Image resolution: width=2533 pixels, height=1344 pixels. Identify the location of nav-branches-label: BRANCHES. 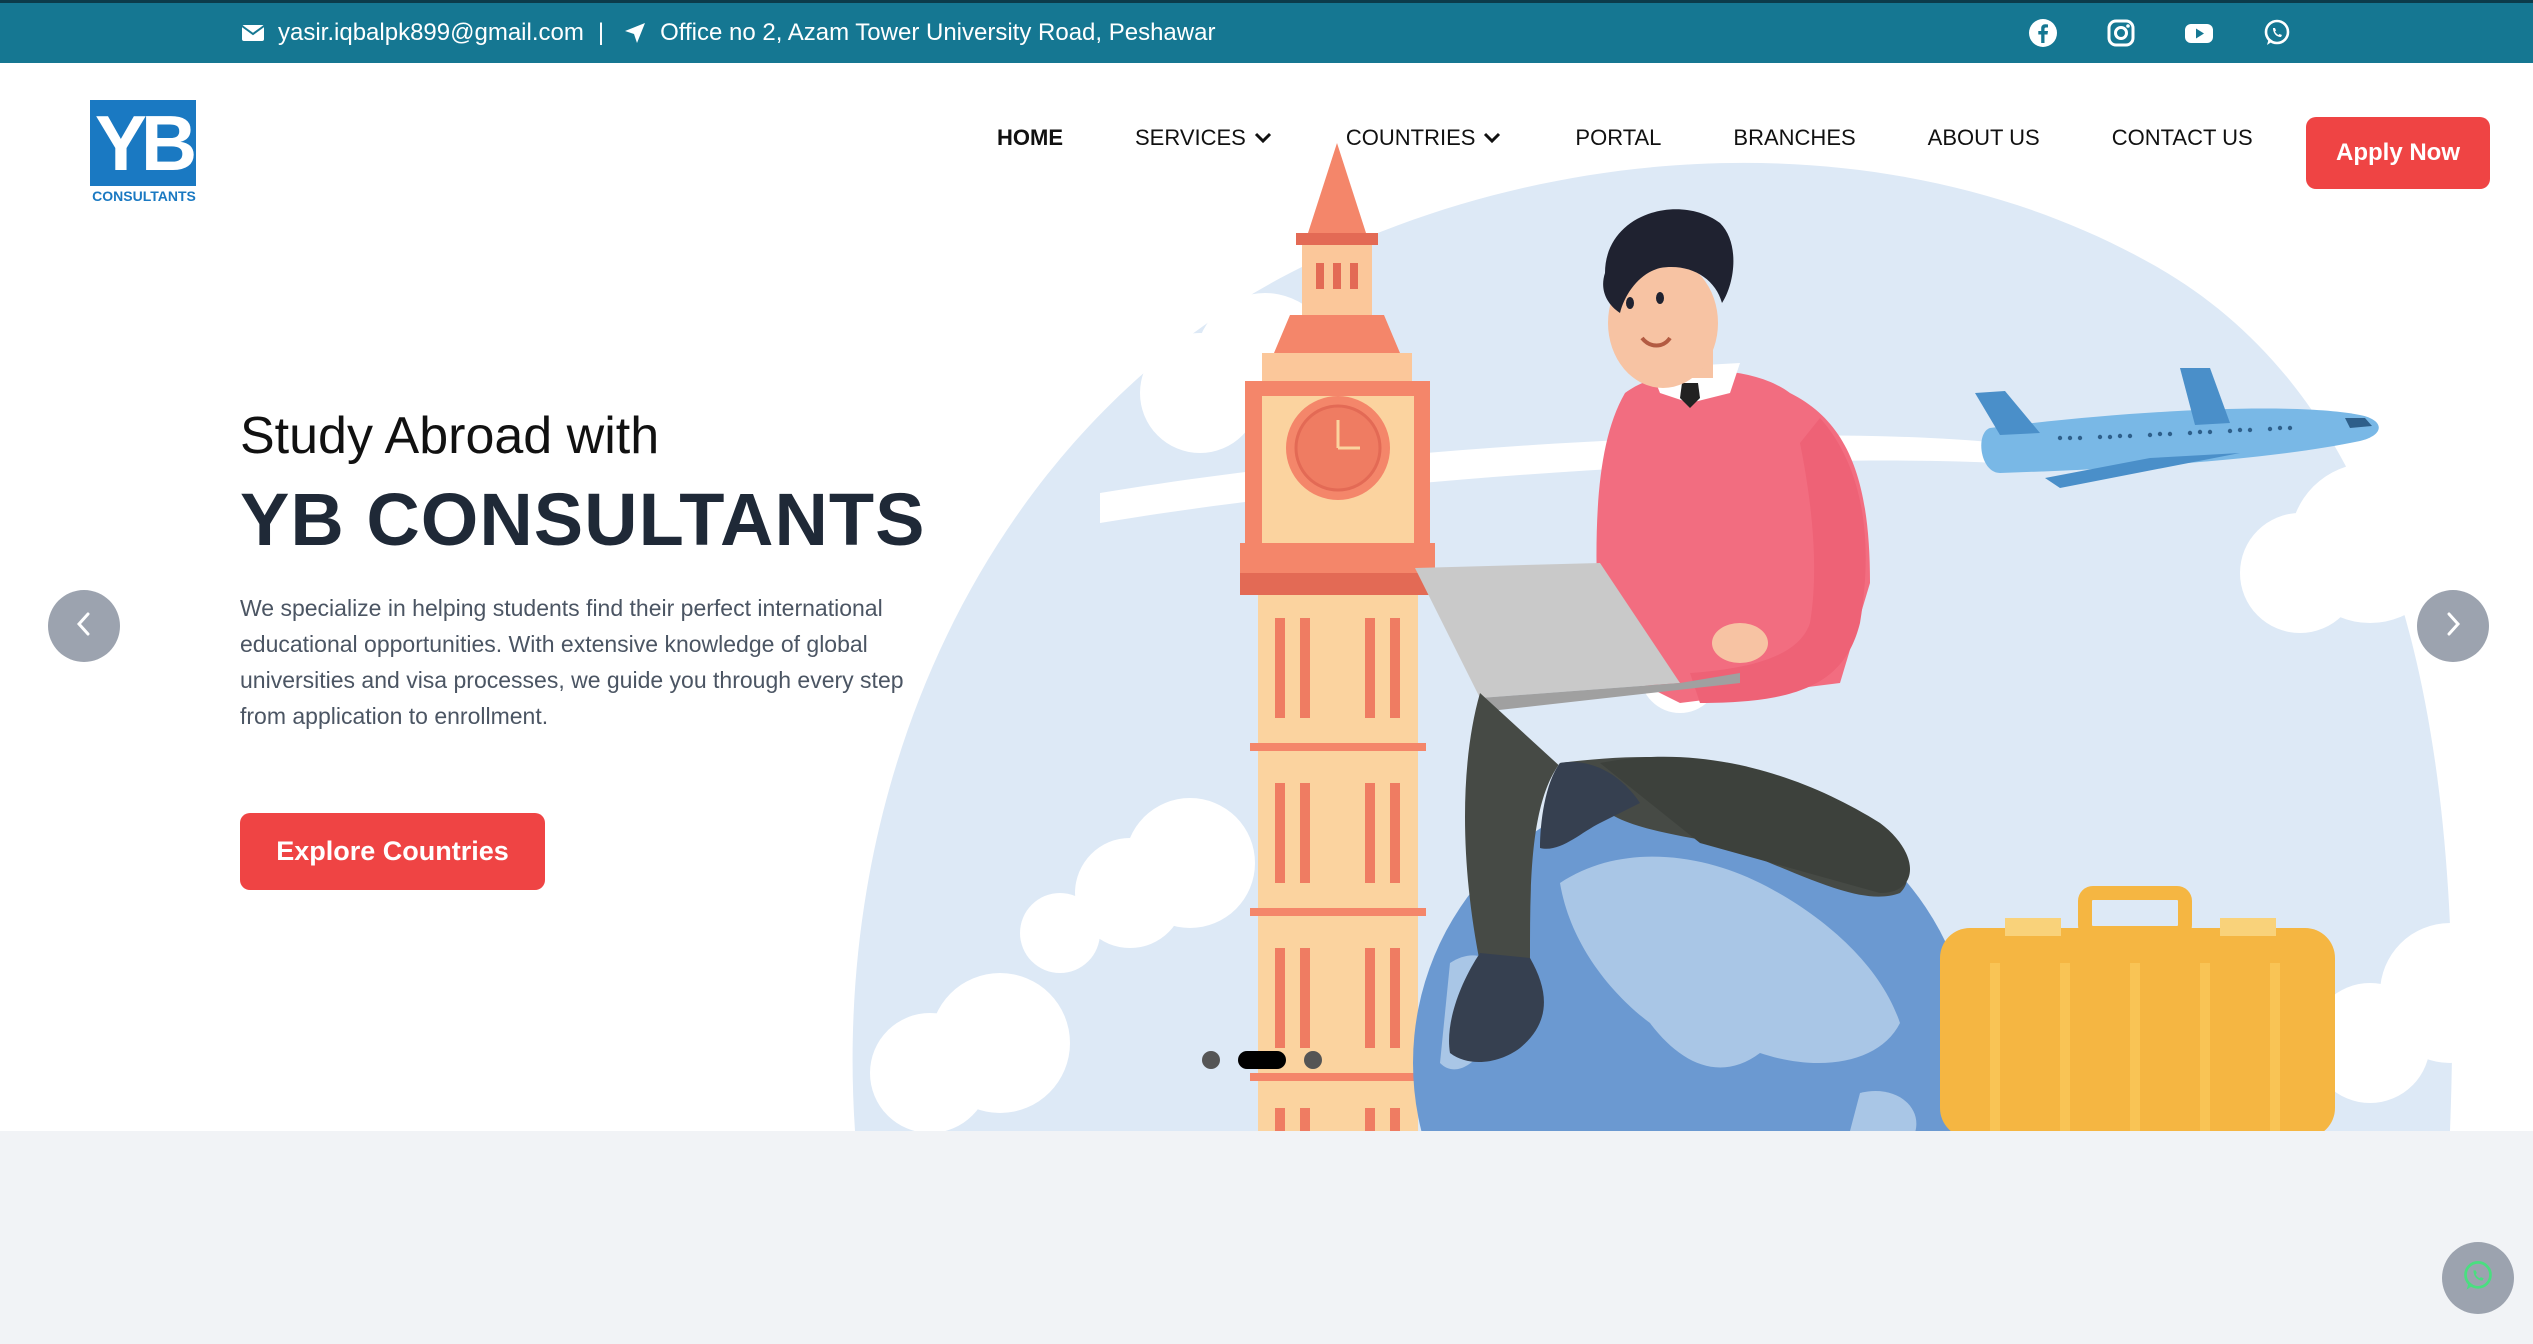
(1794, 137).